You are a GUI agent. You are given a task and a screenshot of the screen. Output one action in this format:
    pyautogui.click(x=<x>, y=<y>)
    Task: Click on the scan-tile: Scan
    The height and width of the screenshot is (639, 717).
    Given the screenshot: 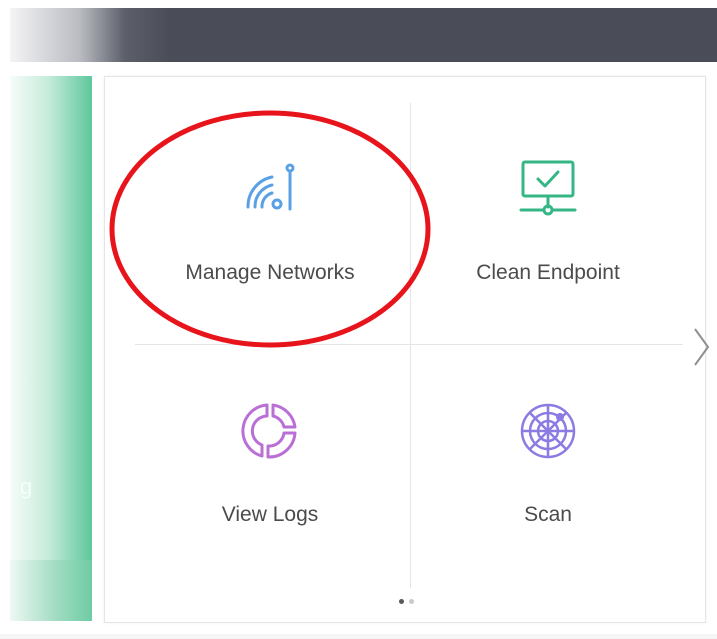 What is the action you would take?
    pyautogui.click(x=548, y=469)
    